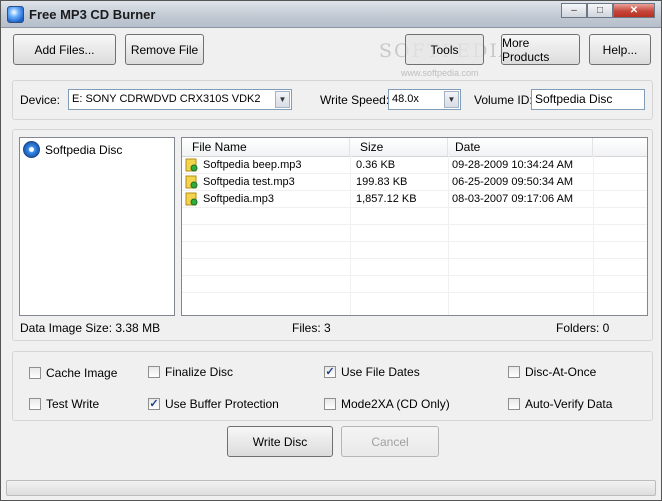  Describe the element at coordinates (380, 372) in the screenshot. I see `checkbox-label: Use File Dates` at that location.